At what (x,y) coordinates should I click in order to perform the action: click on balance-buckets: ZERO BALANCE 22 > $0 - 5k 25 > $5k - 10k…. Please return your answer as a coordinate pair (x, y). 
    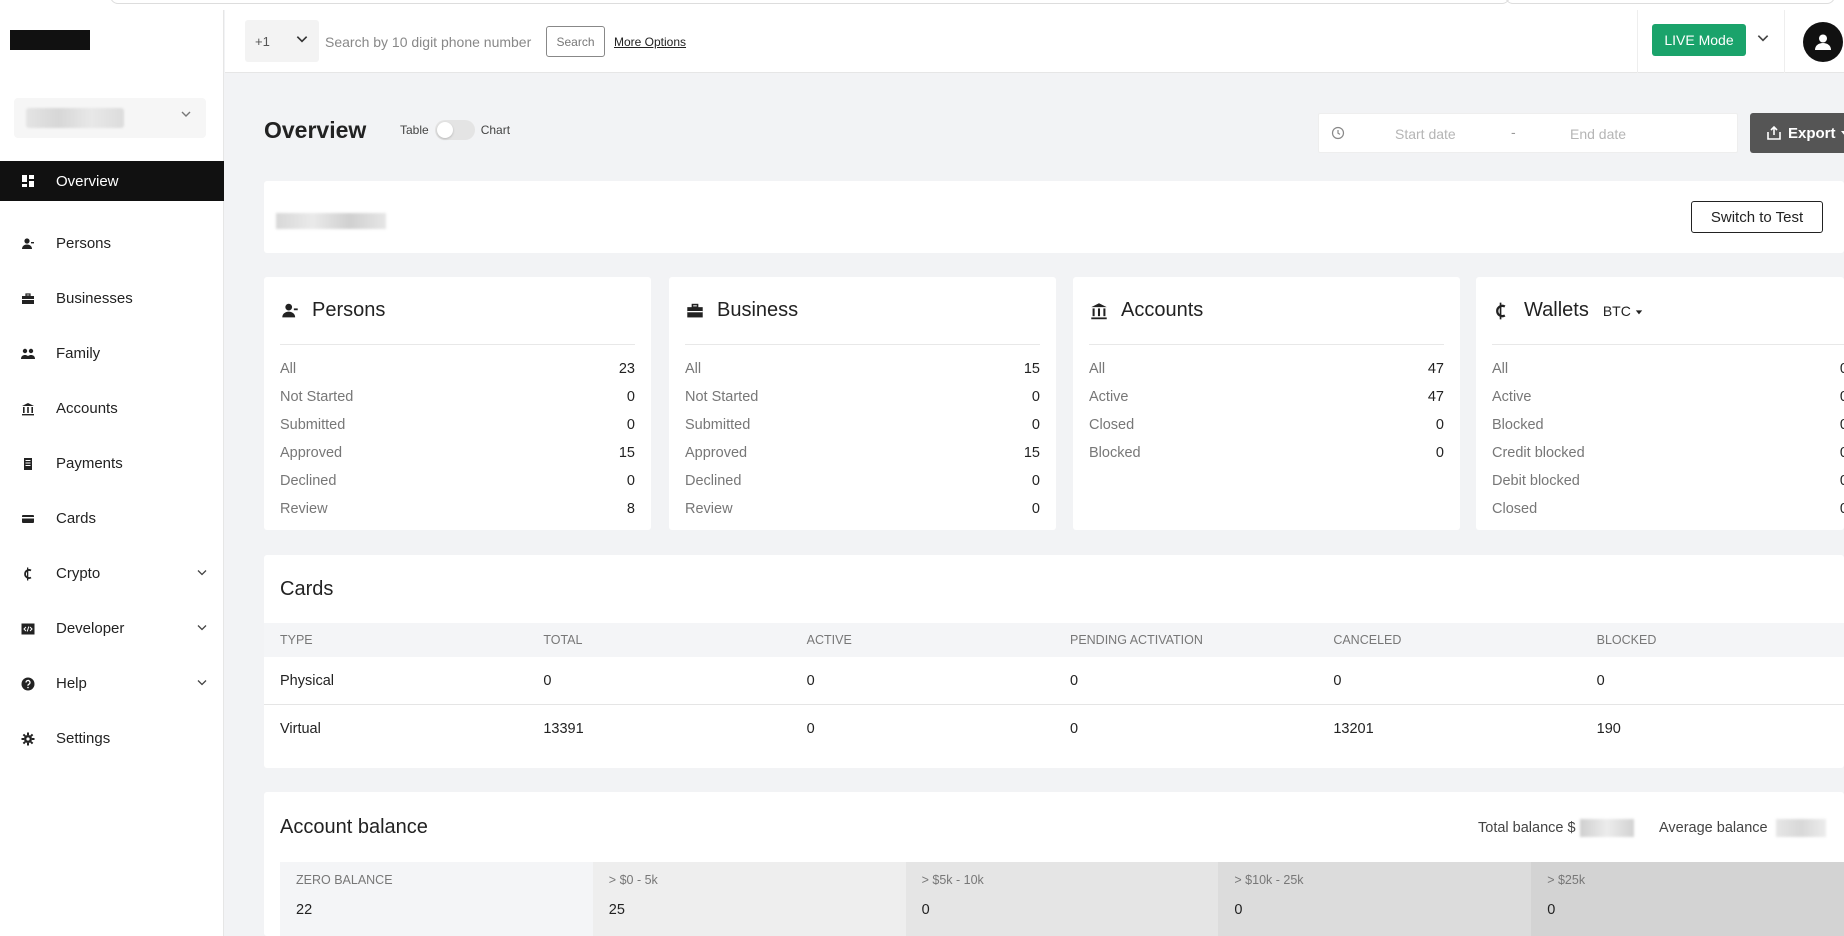
    Looking at the image, I should click on (1062, 899).